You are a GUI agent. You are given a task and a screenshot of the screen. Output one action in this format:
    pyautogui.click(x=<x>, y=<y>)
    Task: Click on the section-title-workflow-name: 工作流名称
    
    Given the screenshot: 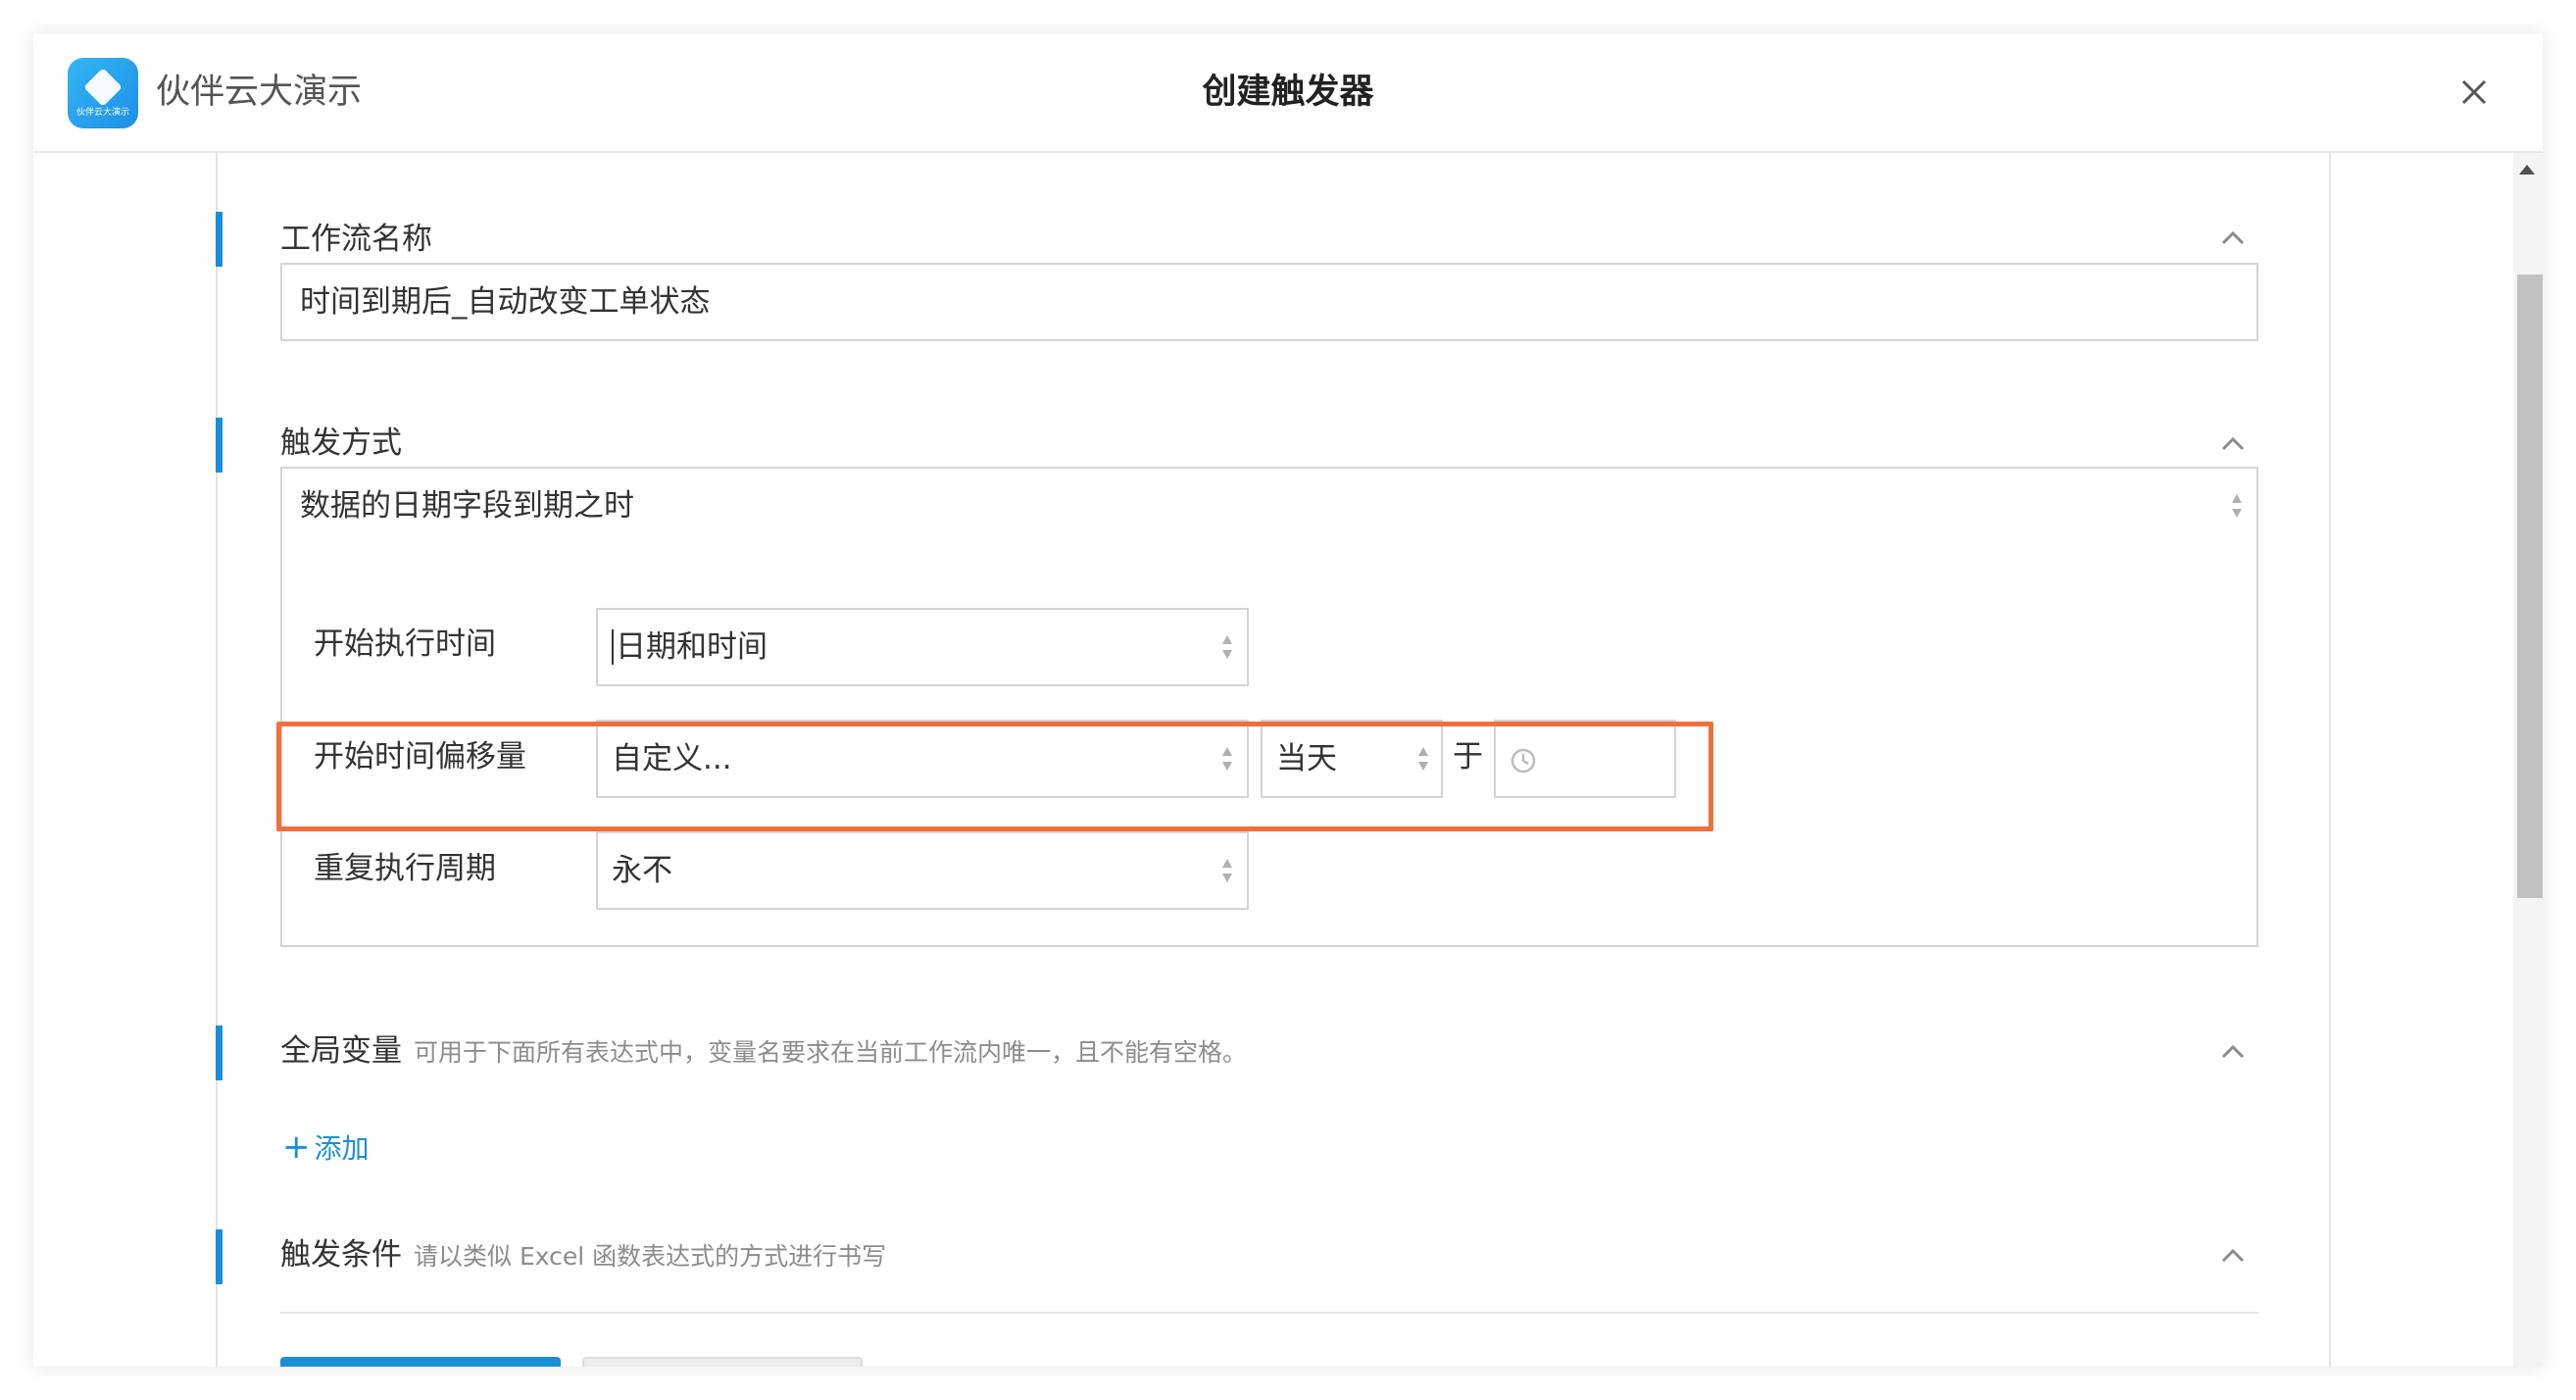 What is the action you would take?
    pyautogui.click(x=356, y=239)
    